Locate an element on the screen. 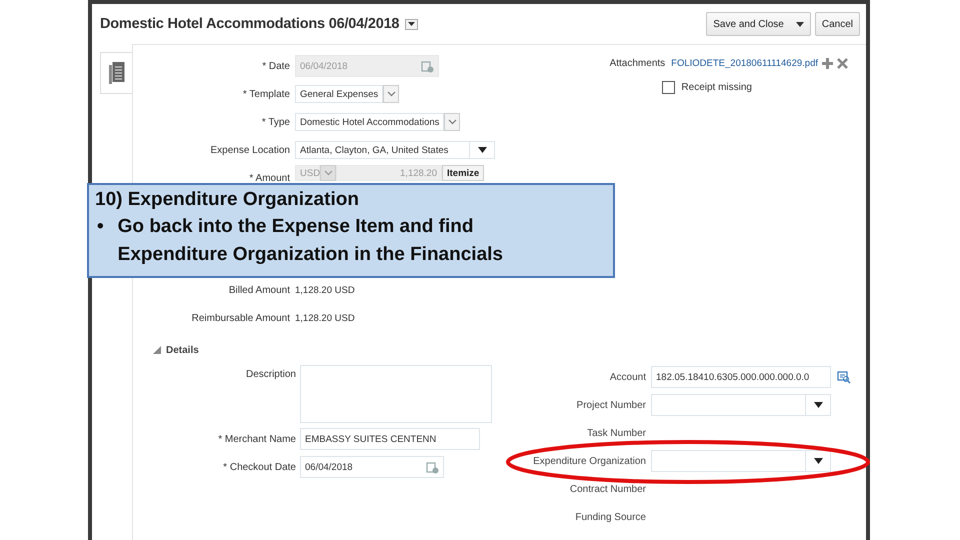  callout-text: Go back into the Expense Item and find Expenditure Organization in the Financials is located at coordinates (311, 241).